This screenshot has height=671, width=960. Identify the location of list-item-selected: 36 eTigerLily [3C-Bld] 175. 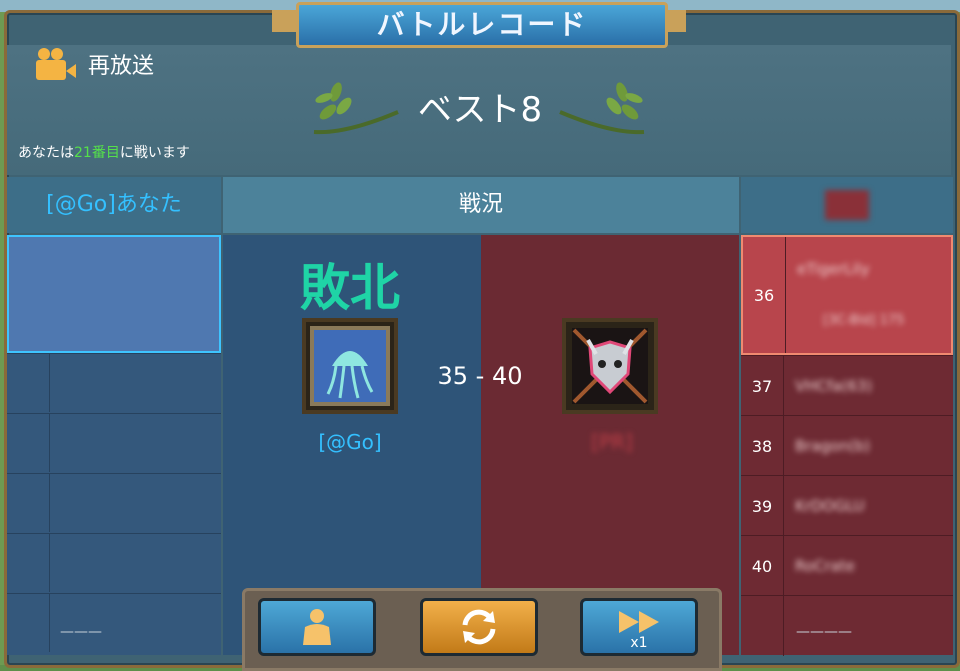
(847, 295).